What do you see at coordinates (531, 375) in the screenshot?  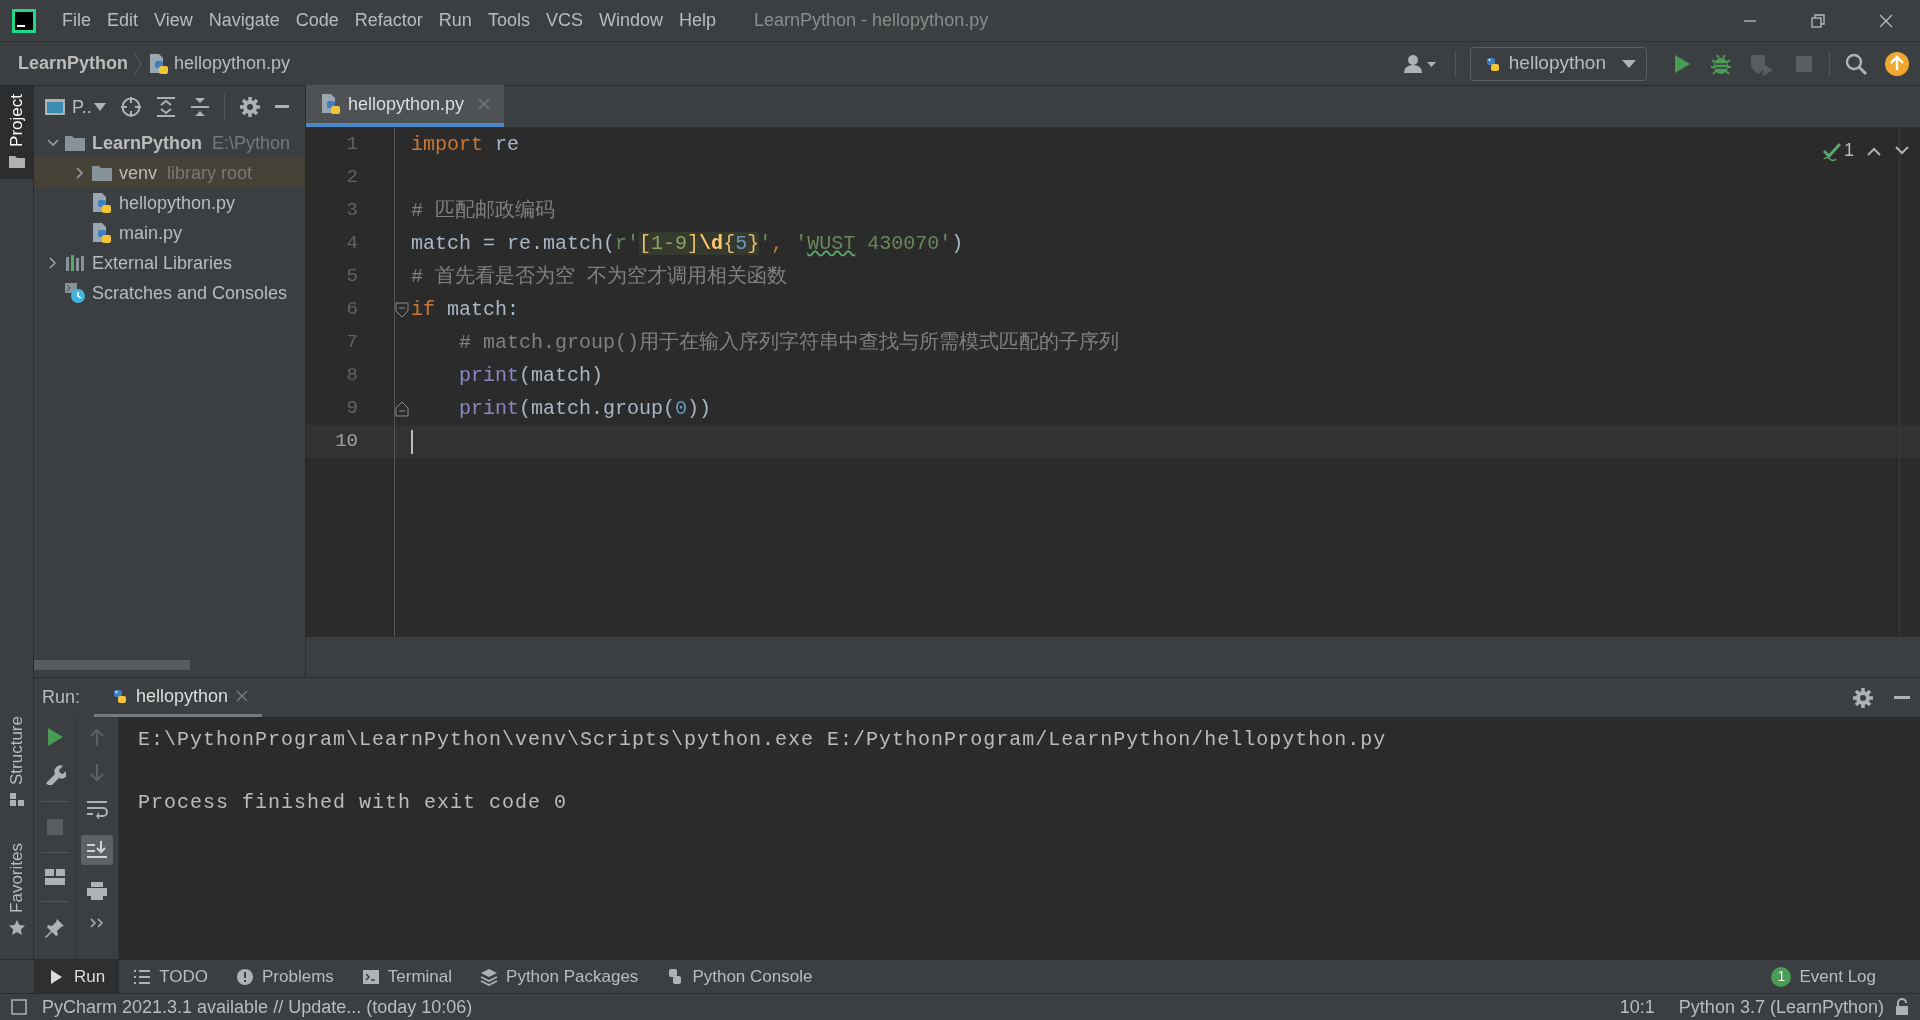 I see `code-line: print(match)` at bounding box center [531, 375].